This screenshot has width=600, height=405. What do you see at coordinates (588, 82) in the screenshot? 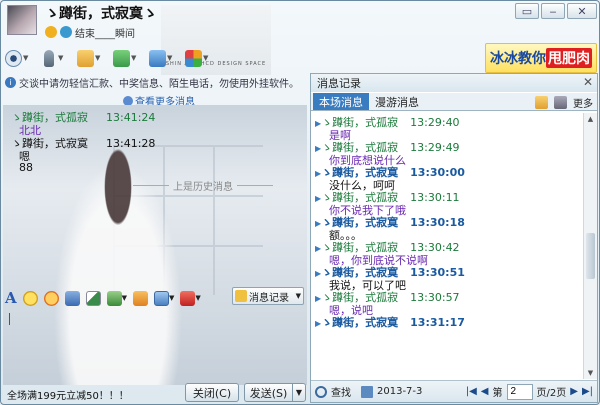
I see `close-icon: ✕` at bounding box center [588, 82].